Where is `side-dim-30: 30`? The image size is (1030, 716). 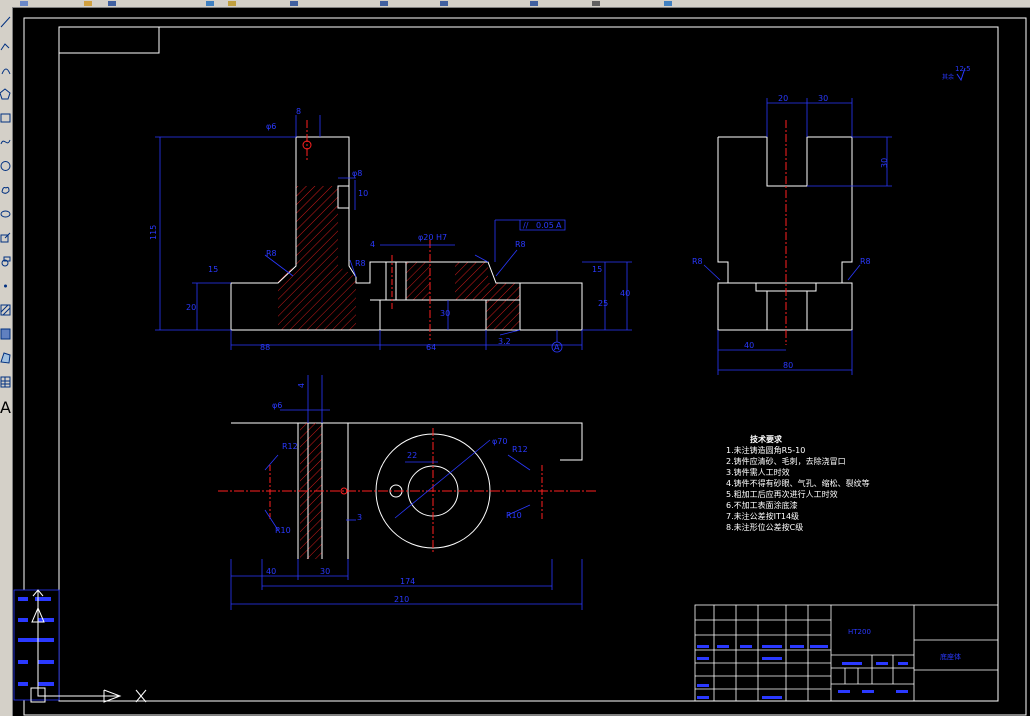 side-dim-30: 30 is located at coordinates (823, 98).